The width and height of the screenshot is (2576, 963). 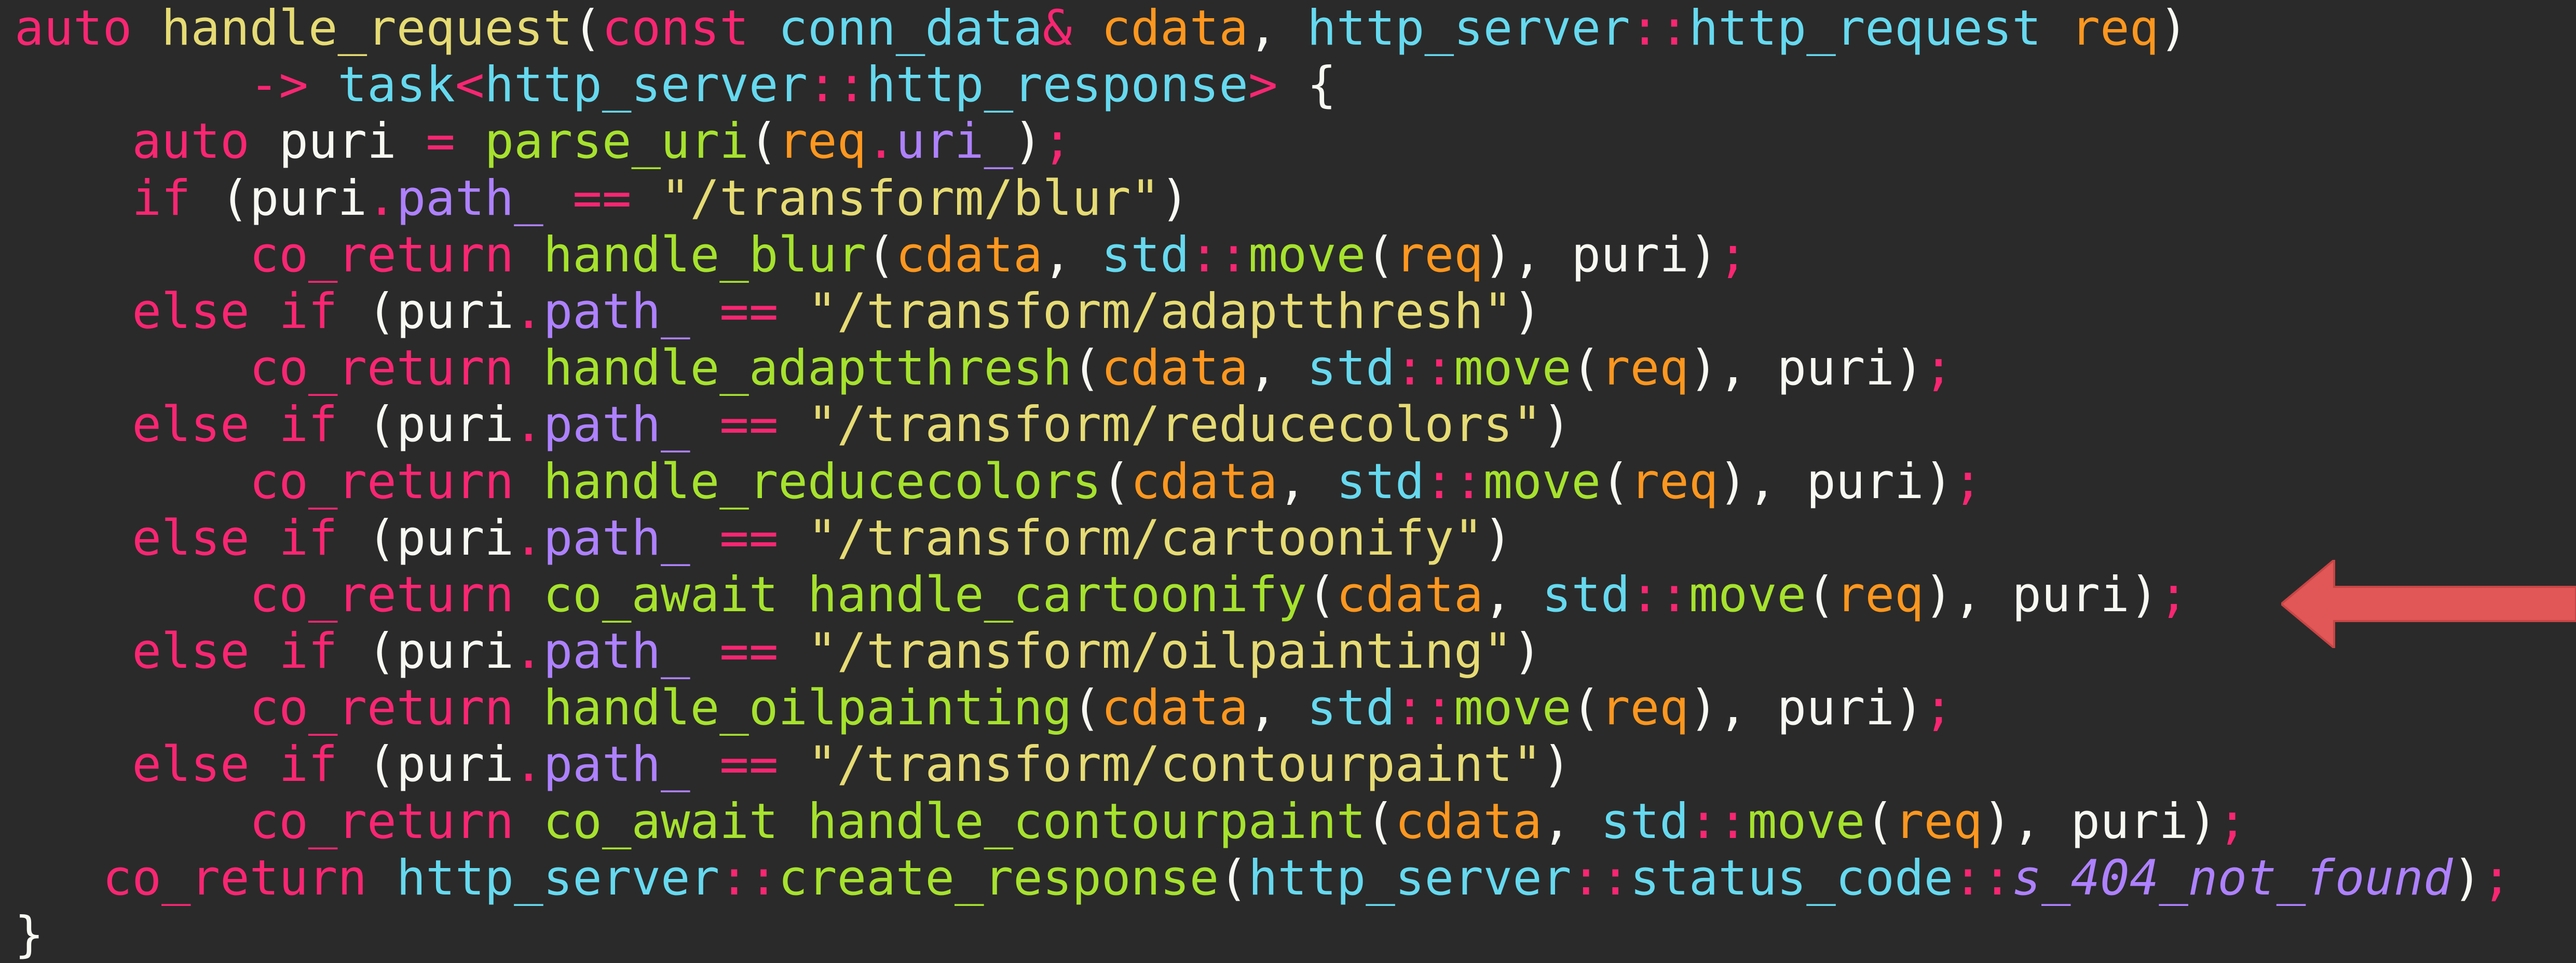 What do you see at coordinates (1145, 538) in the screenshot?
I see `code-token: "/transform/cartoonify"` at bounding box center [1145, 538].